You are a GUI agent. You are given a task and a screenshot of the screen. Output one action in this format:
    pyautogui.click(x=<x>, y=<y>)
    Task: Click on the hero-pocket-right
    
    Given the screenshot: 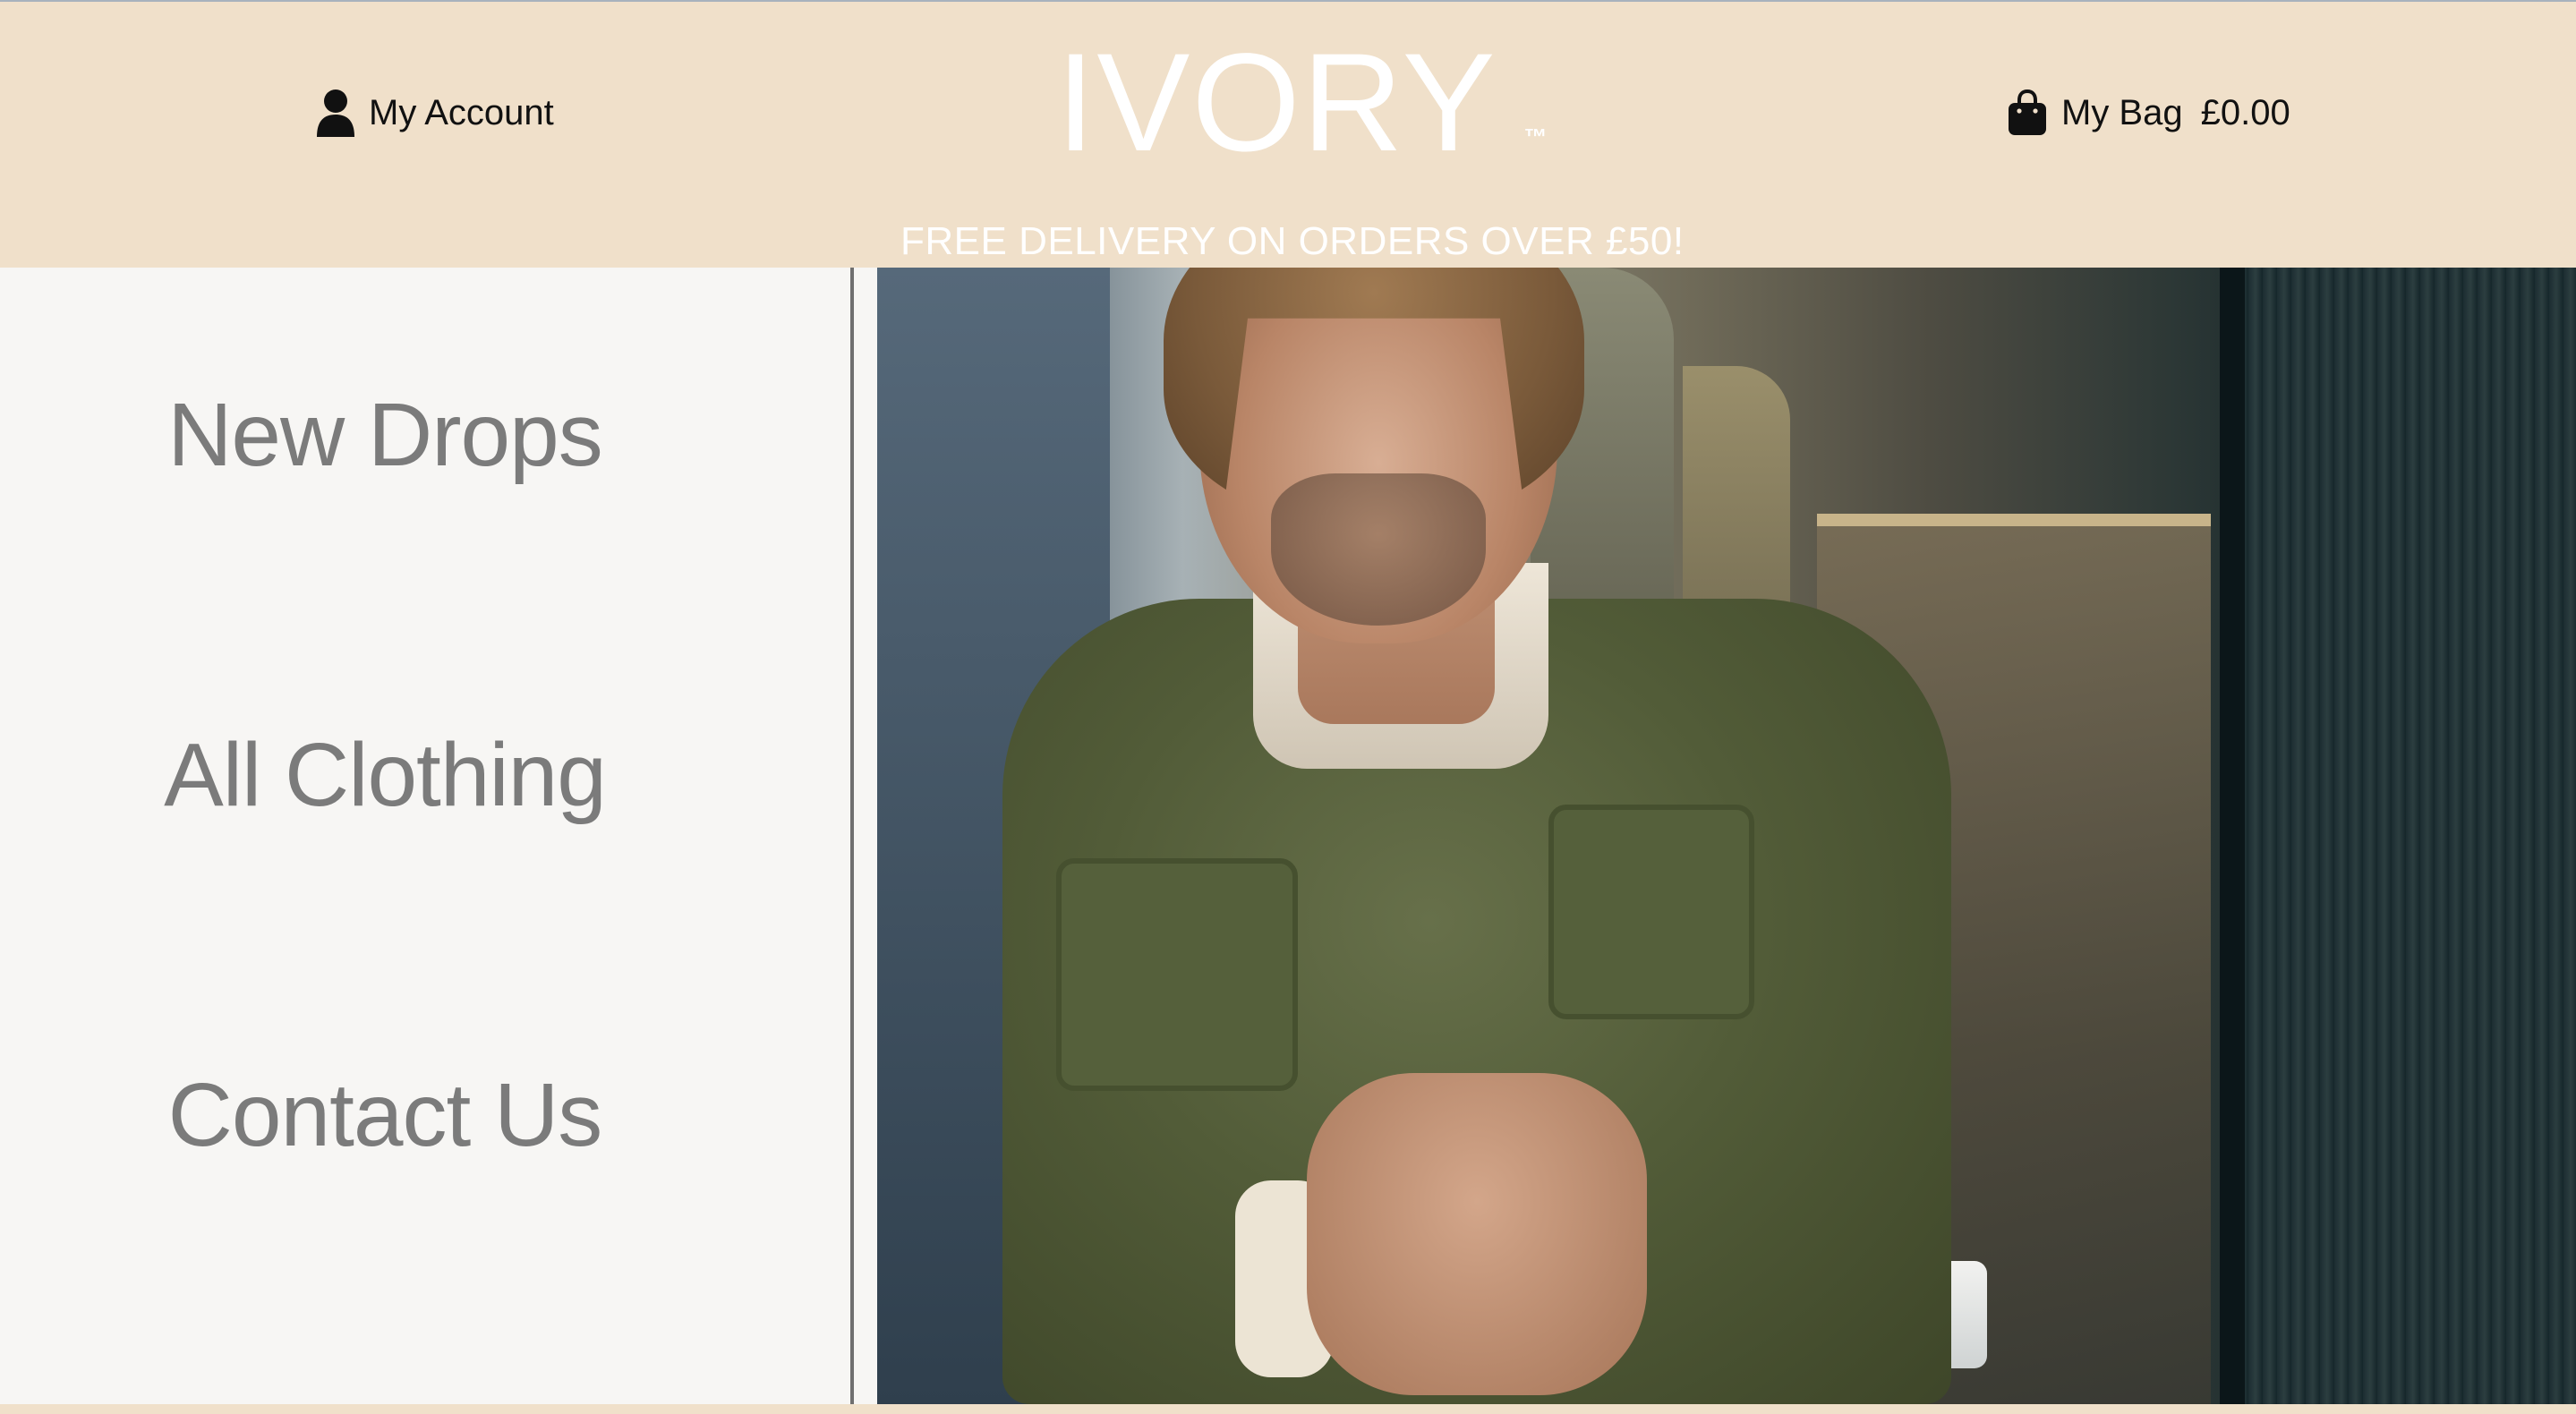 What is the action you would take?
    pyautogui.click(x=1651, y=912)
    